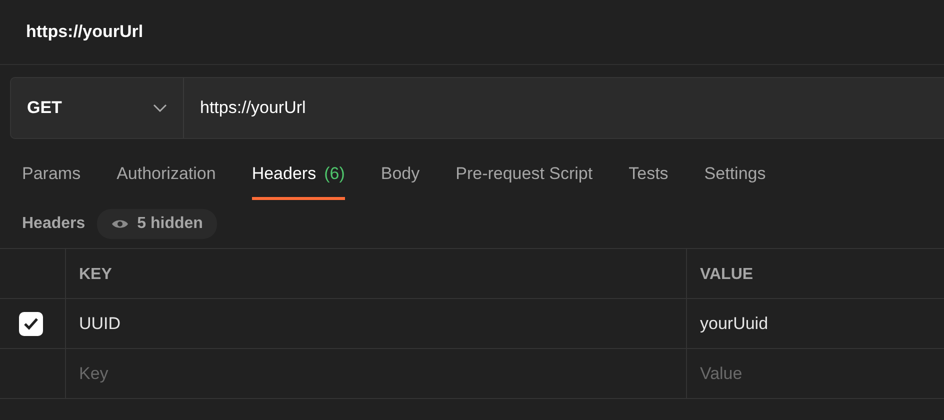  Describe the element at coordinates (334, 174) in the screenshot. I see `count-label: (6)` at that location.